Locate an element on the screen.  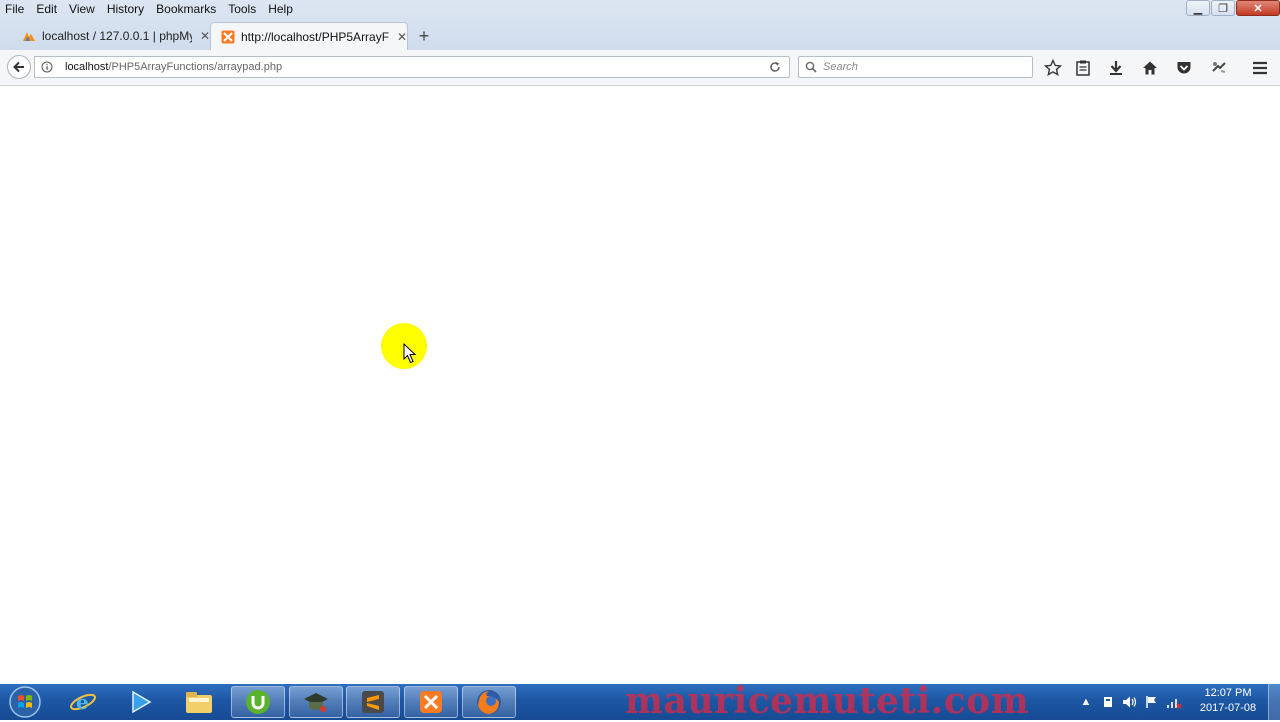
reload-icon is located at coordinates (775, 67).